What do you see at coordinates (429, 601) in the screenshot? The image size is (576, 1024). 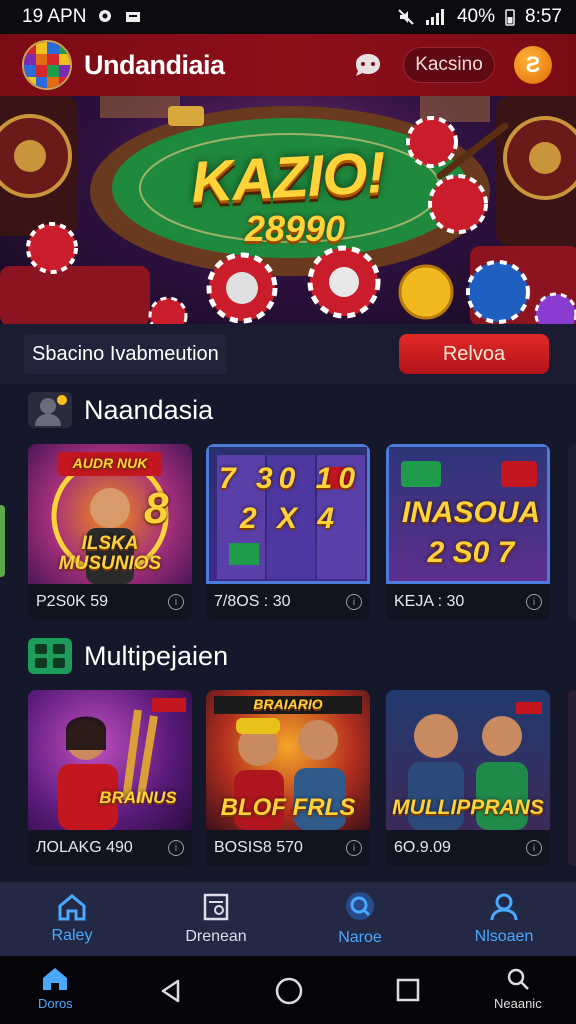 I see `card-footer-text: KEJA : 30` at bounding box center [429, 601].